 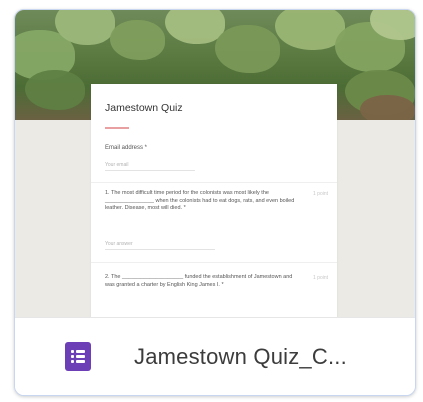 What do you see at coordinates (144, 108) in the screenshot?
I see `form-title: Jamestown Quiz` at bounding box center [144, 108].